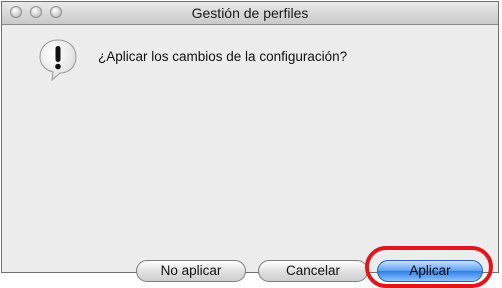 The width and height of the screenshot is (502, 288). I want to click on apply-button: Aplicar, so click(430, 271).